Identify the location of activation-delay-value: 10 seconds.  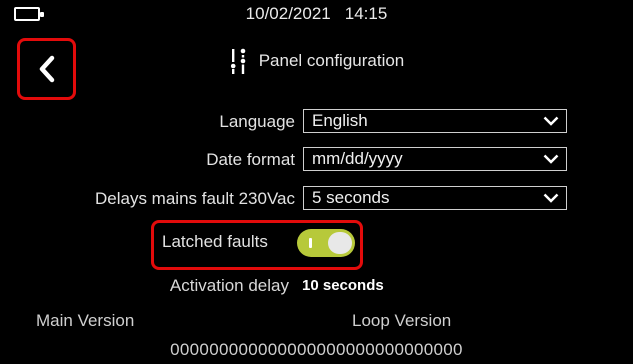
(343, 285).